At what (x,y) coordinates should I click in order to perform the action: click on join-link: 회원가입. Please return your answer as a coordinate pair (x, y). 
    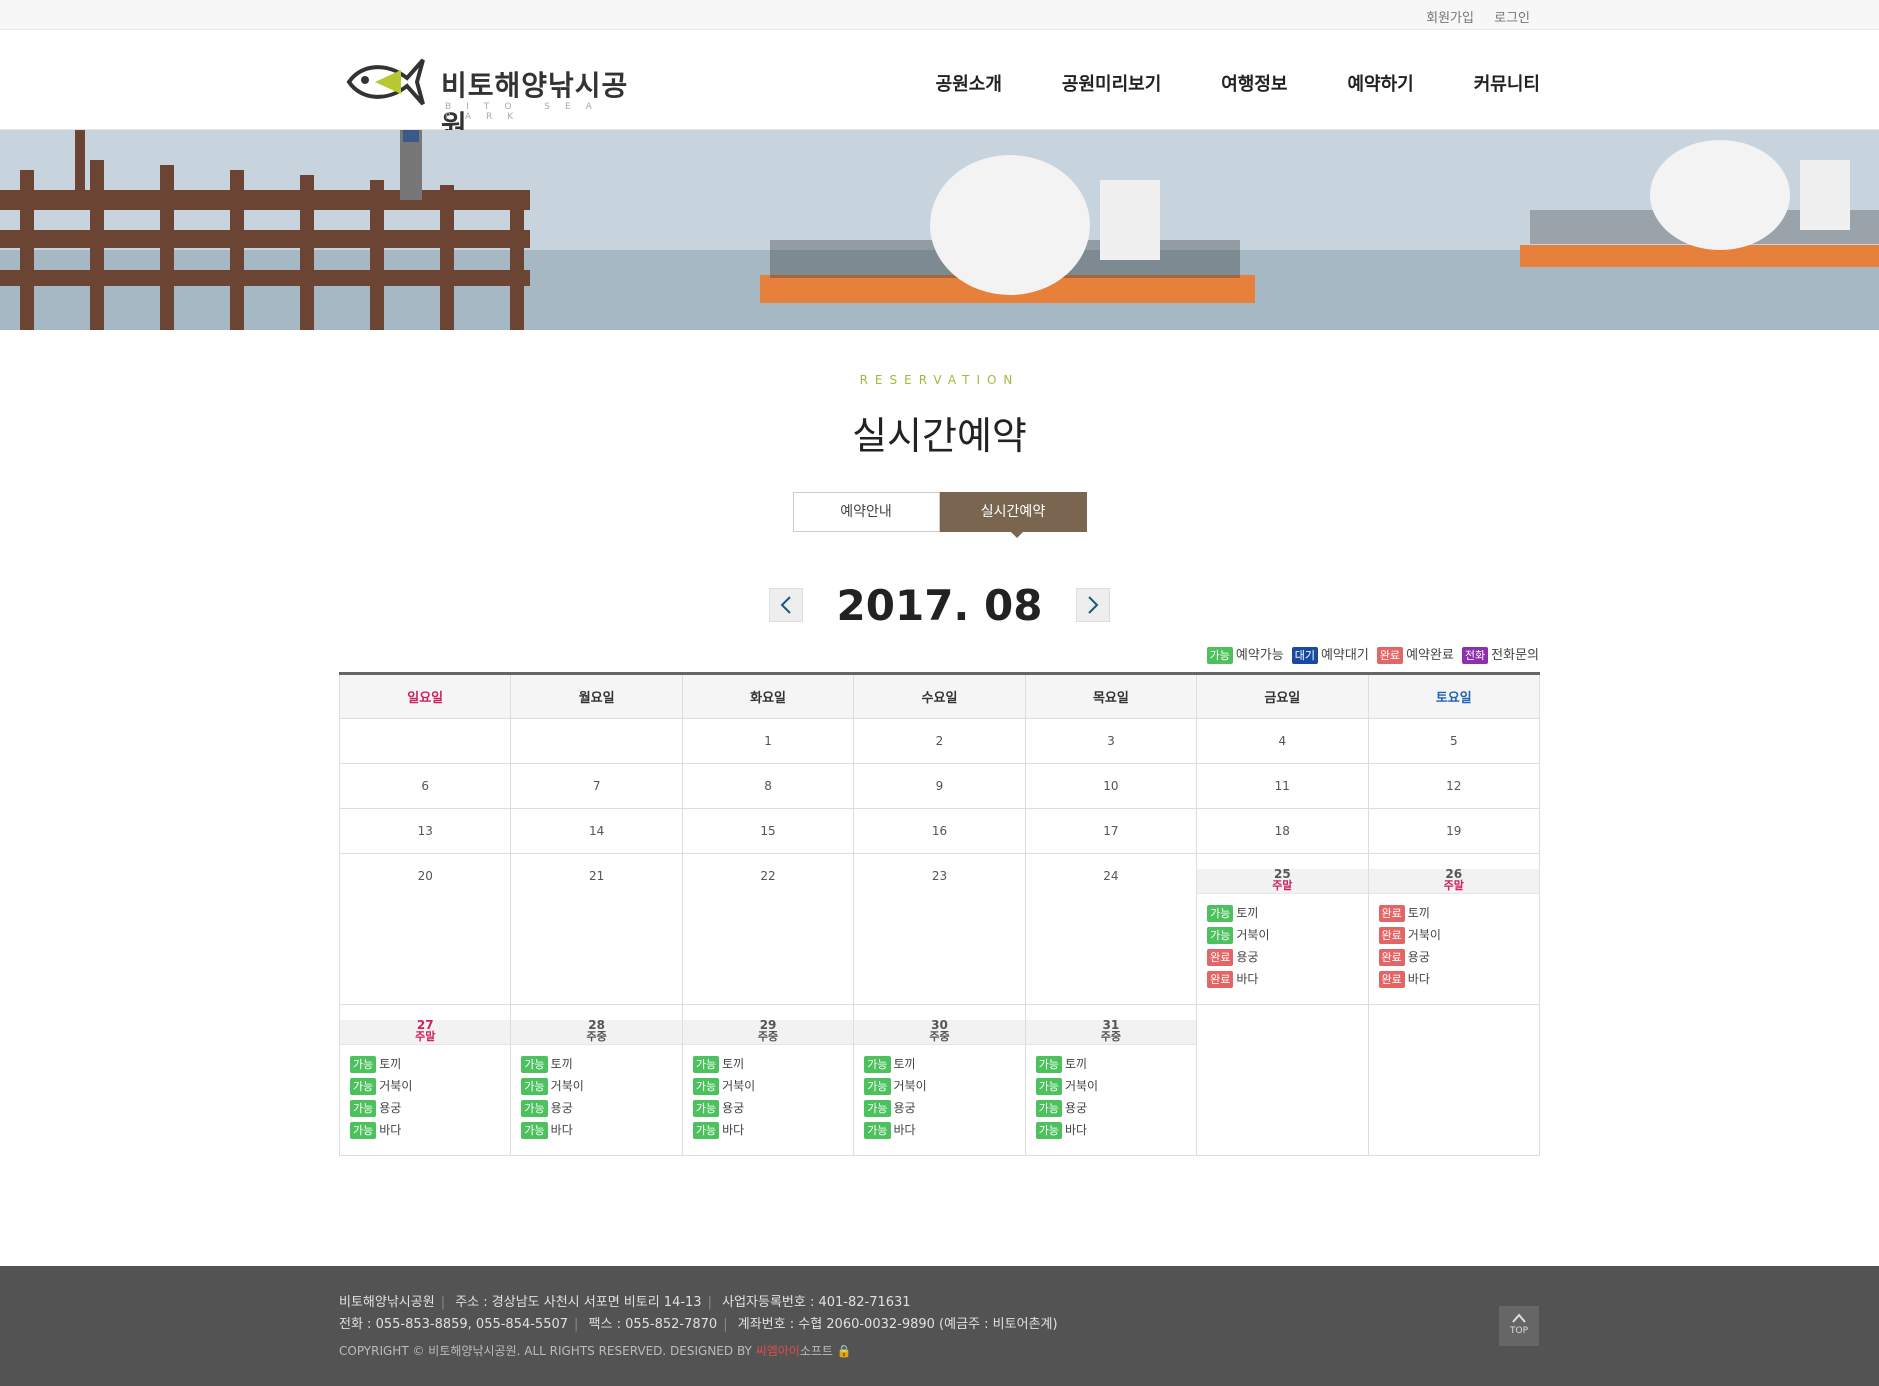
    Looking at the image, I should click on (1450, 18).